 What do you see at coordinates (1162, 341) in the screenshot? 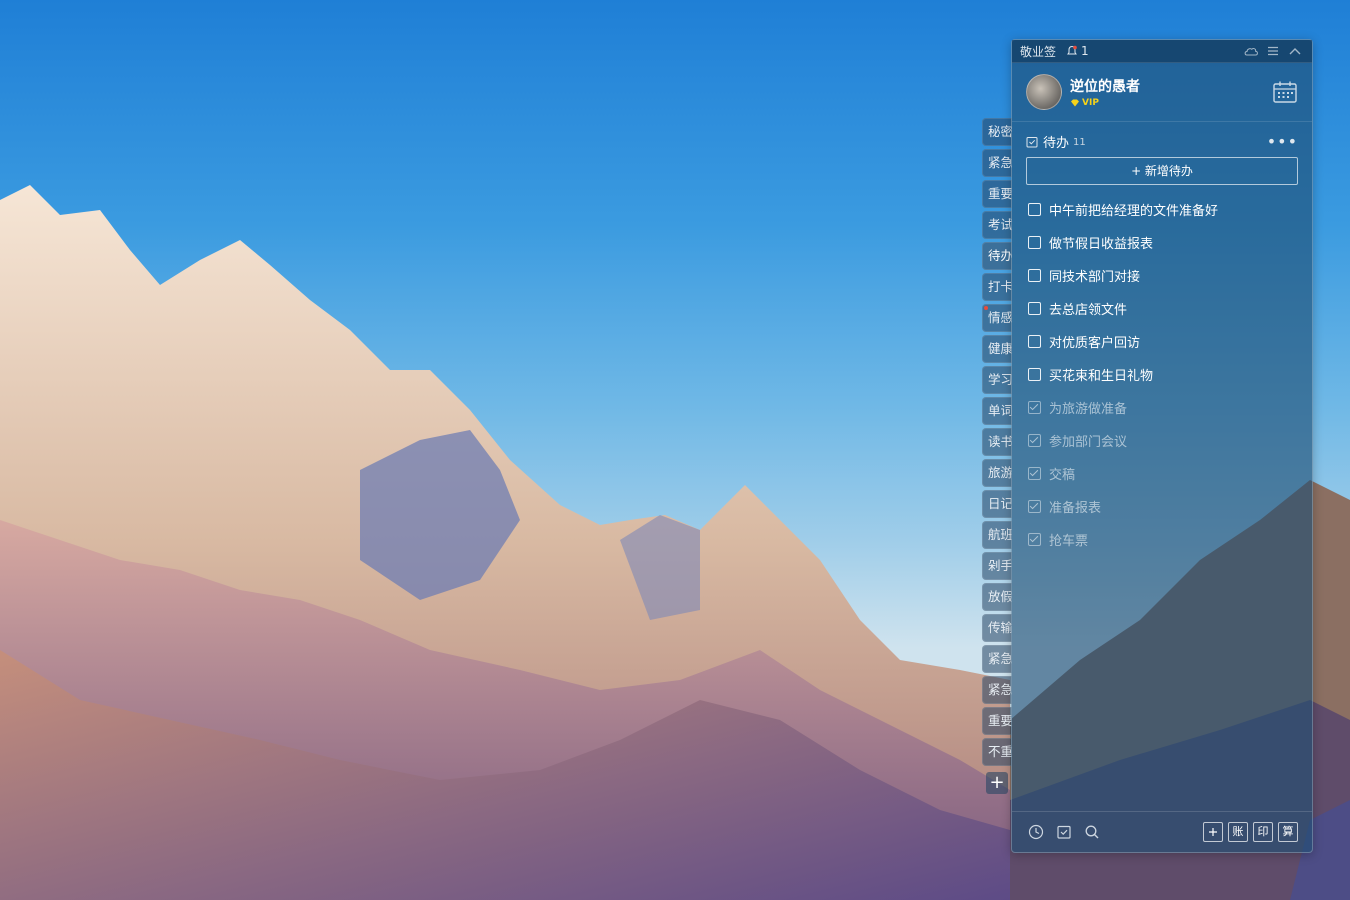
I see `todo-item: 对优质客户回访` at bounding box center [1162, 341].